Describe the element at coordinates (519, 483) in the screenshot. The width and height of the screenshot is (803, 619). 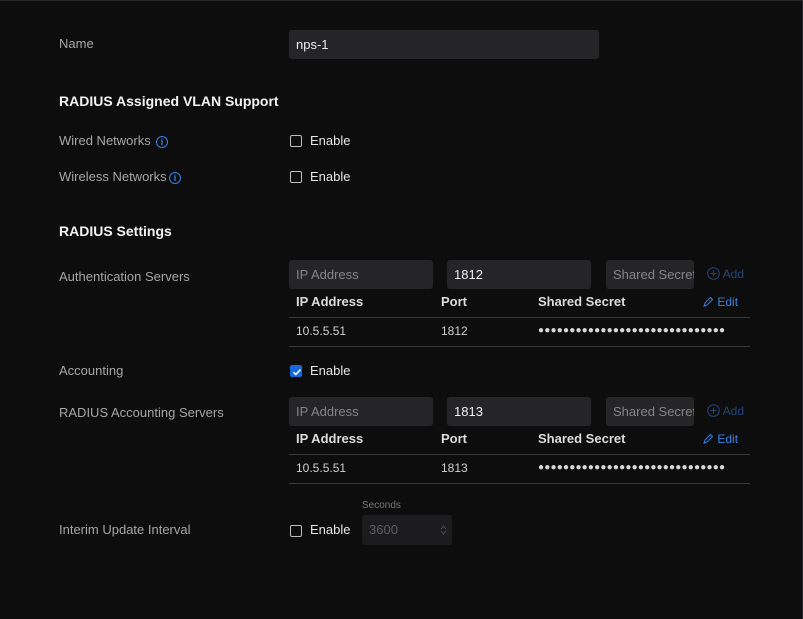
I see `acct-table-bottom` at that location.